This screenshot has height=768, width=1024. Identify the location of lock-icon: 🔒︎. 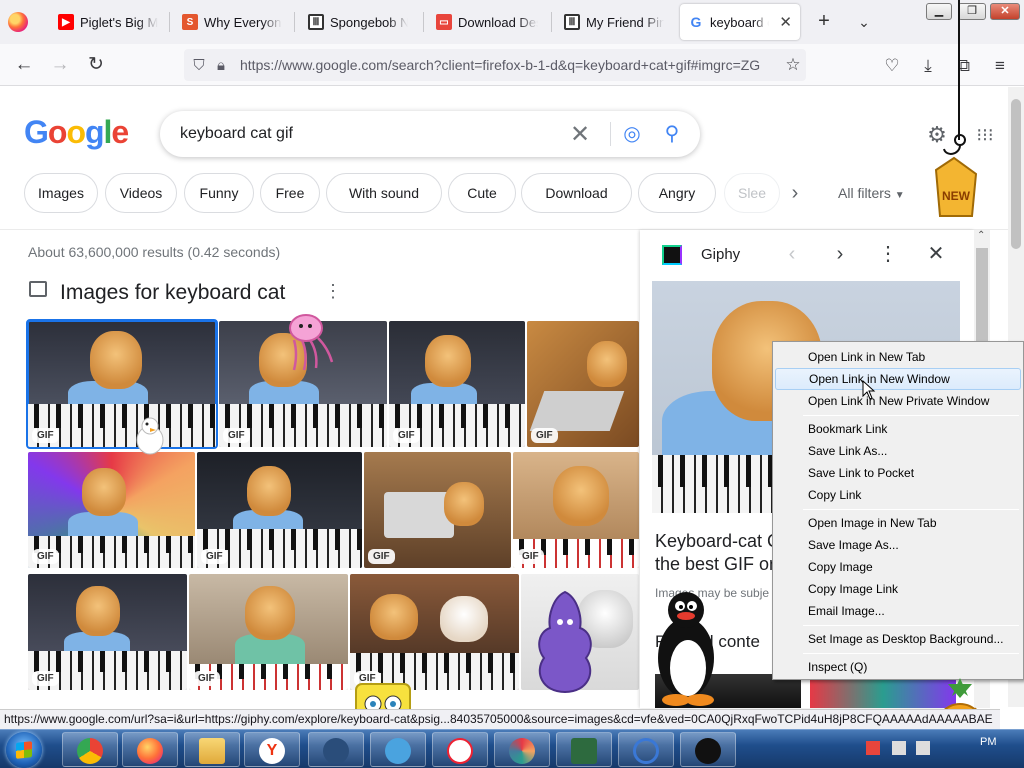
(221, 65).